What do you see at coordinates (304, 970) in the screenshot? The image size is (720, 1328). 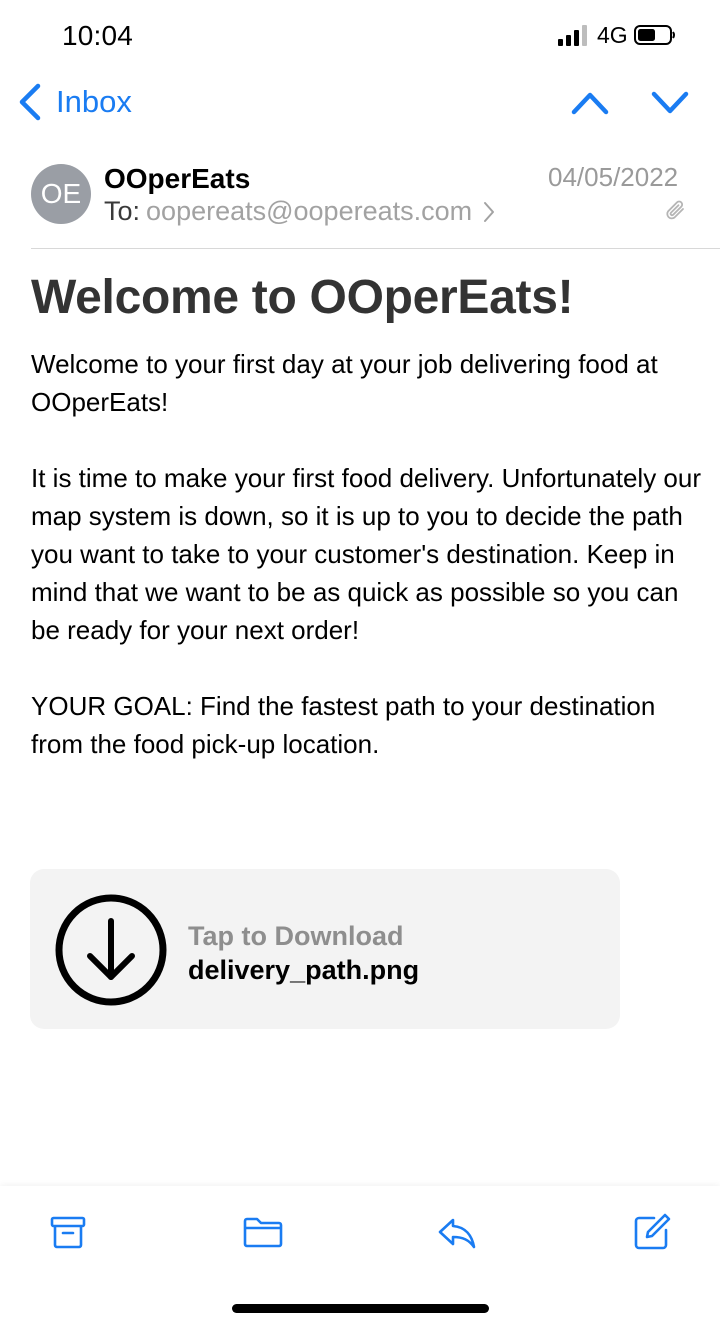 I see `attachment-filename: delivery_path.png` at bounding box center [304, 970].